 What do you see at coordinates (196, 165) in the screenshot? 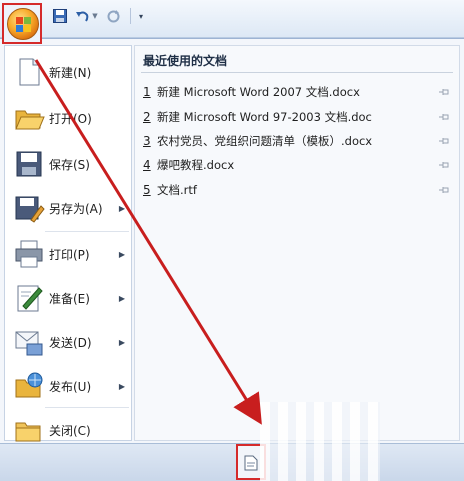
I see `recent-file-name: 爆吧教程.docx` at bounding box center [196, 165].